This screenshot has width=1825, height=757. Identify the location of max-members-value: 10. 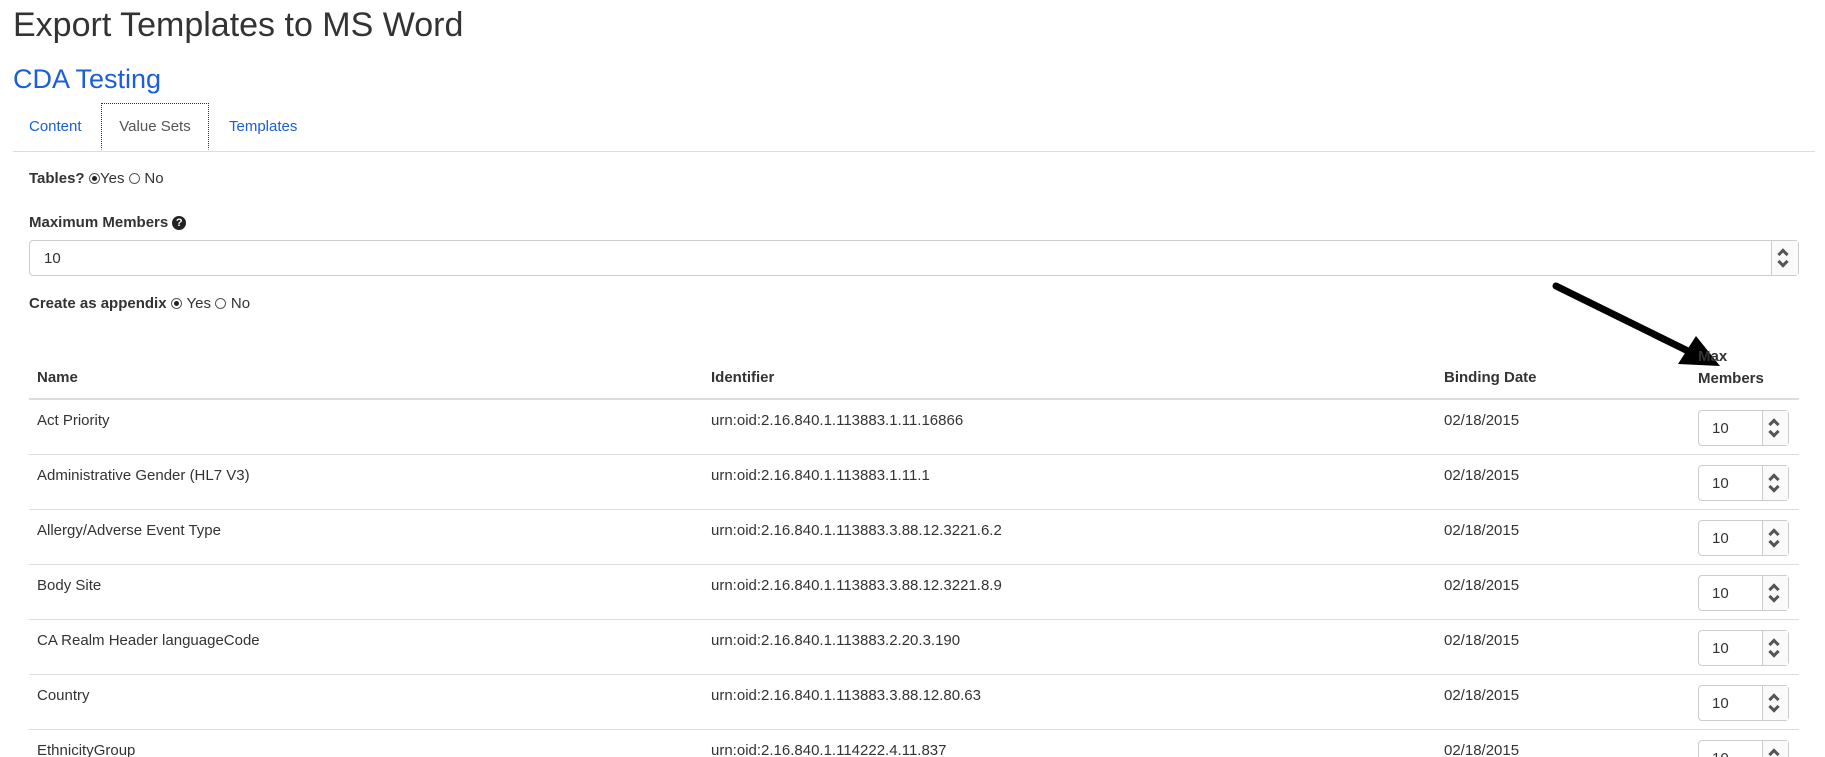
(52, 258).